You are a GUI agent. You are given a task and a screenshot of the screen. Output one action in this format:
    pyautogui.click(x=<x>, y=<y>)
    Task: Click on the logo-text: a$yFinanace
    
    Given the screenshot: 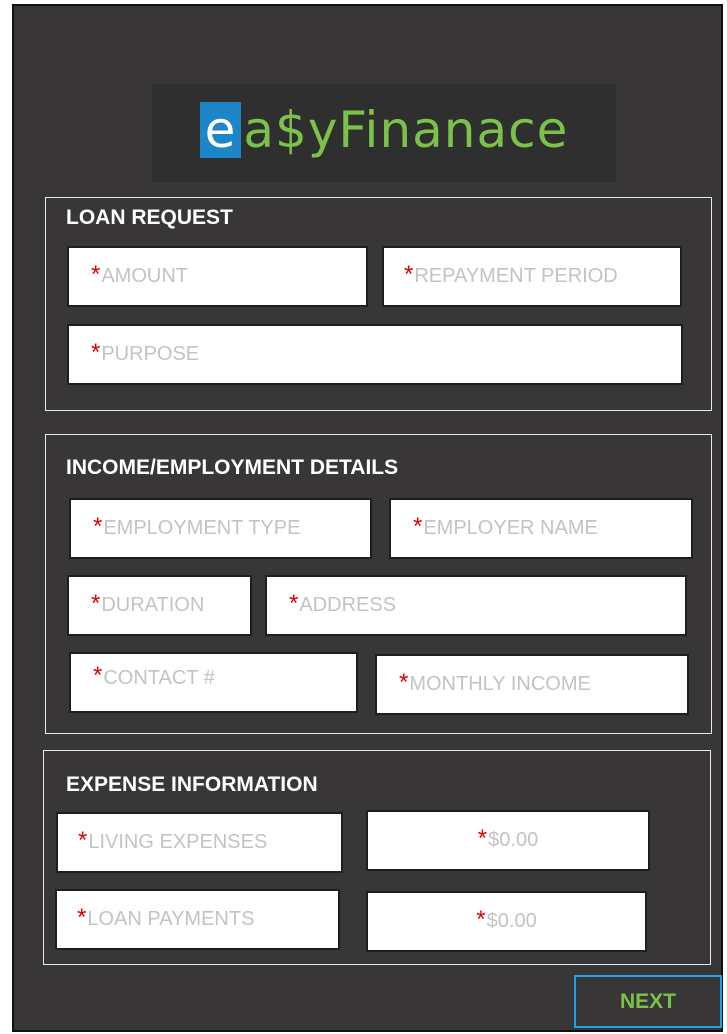 What is the action you would take?
    pyautogui.click(x=406, y=130)
    